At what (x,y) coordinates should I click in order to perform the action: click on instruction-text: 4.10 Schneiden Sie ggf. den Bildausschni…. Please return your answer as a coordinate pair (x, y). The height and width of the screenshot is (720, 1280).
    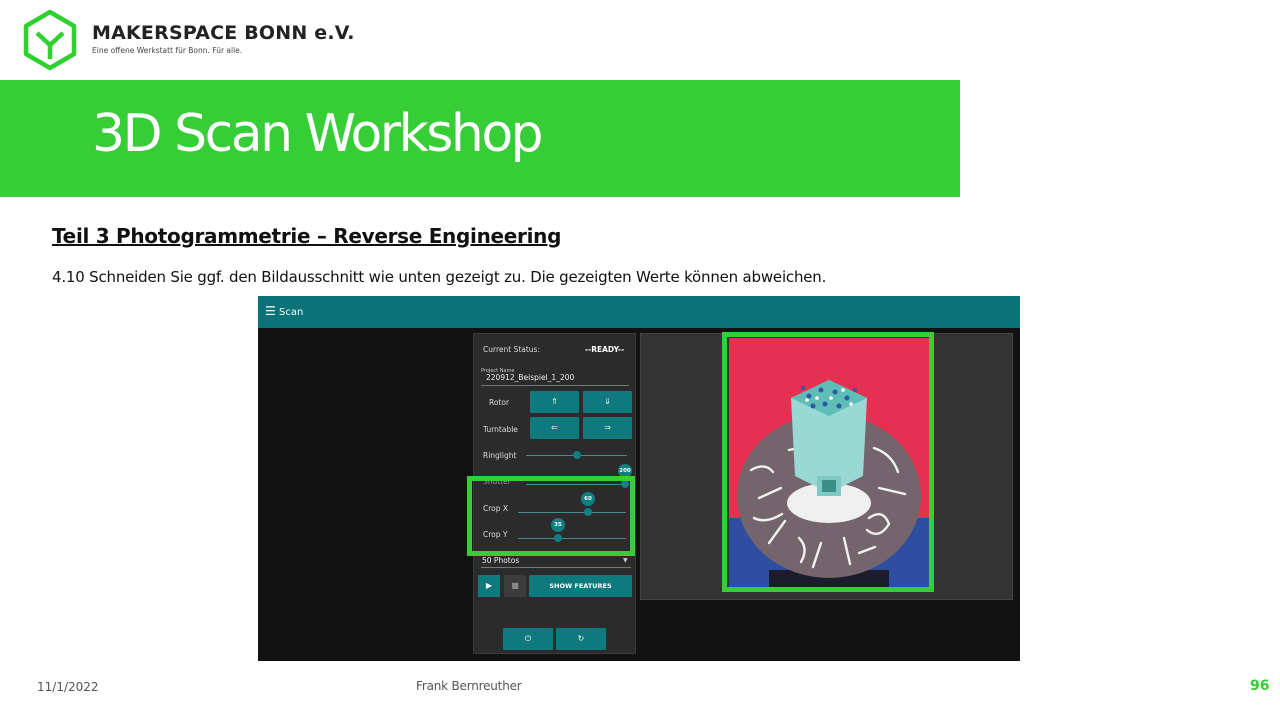
    Looking at the image, I should click on (439, 277).